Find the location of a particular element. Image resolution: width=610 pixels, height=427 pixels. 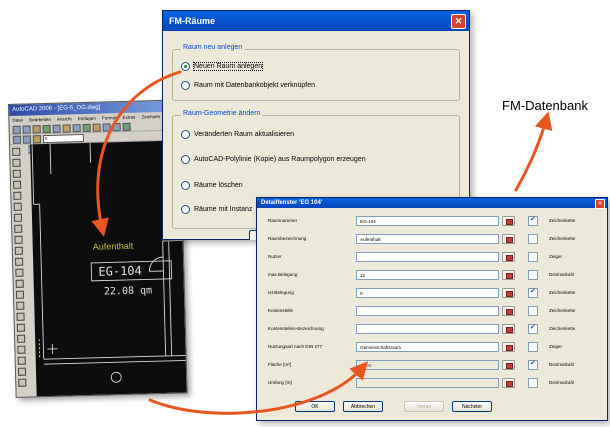

arrow-to-drawing is located at coordinates (136, 153).